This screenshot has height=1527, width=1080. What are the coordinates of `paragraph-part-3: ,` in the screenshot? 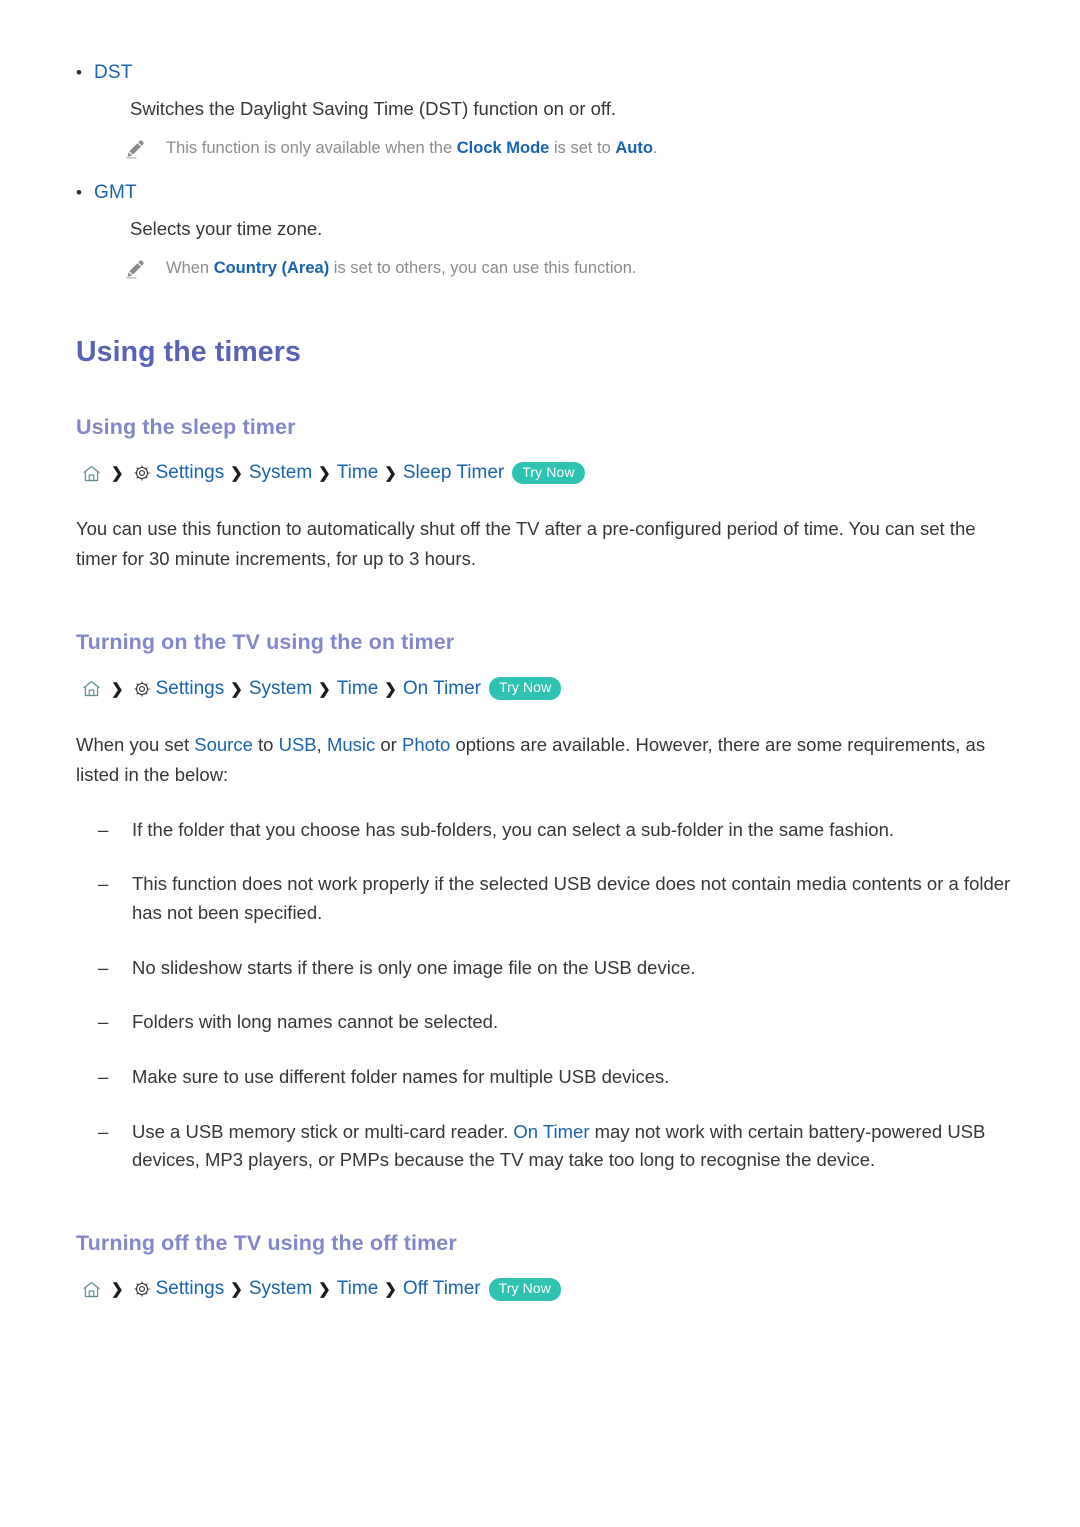 It's located at (321, 744).